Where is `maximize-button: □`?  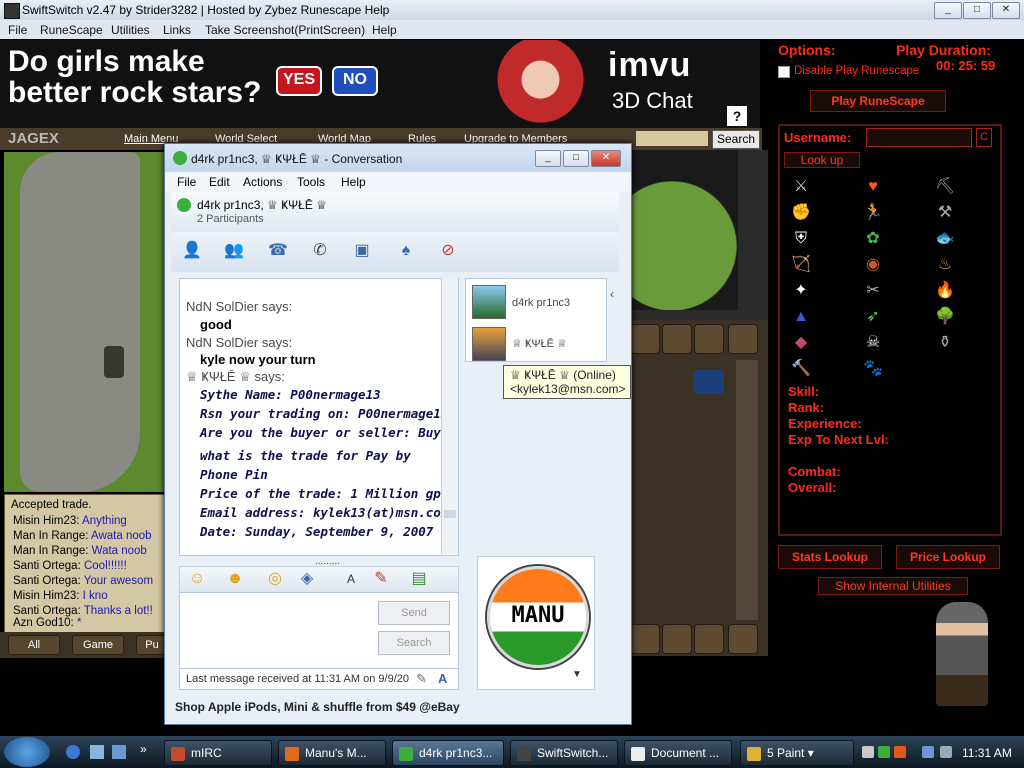
maximize-button: □ is located at coordinates (977, 10).